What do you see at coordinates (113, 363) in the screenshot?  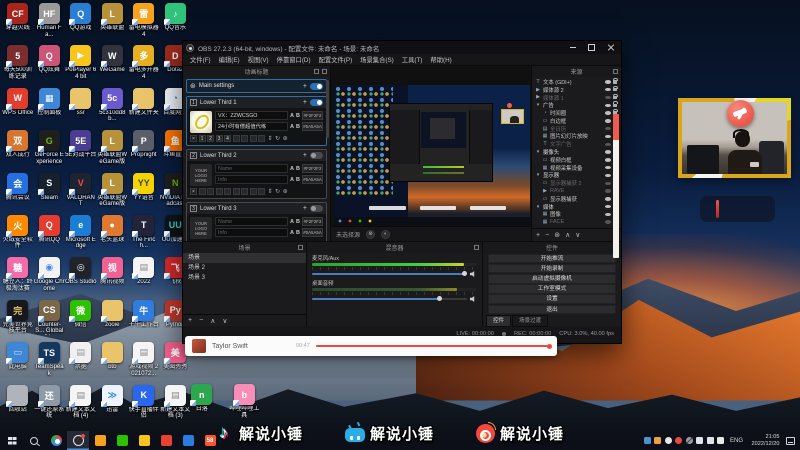 I see `desktop-icon: btb` at bounding box center [113, 363].